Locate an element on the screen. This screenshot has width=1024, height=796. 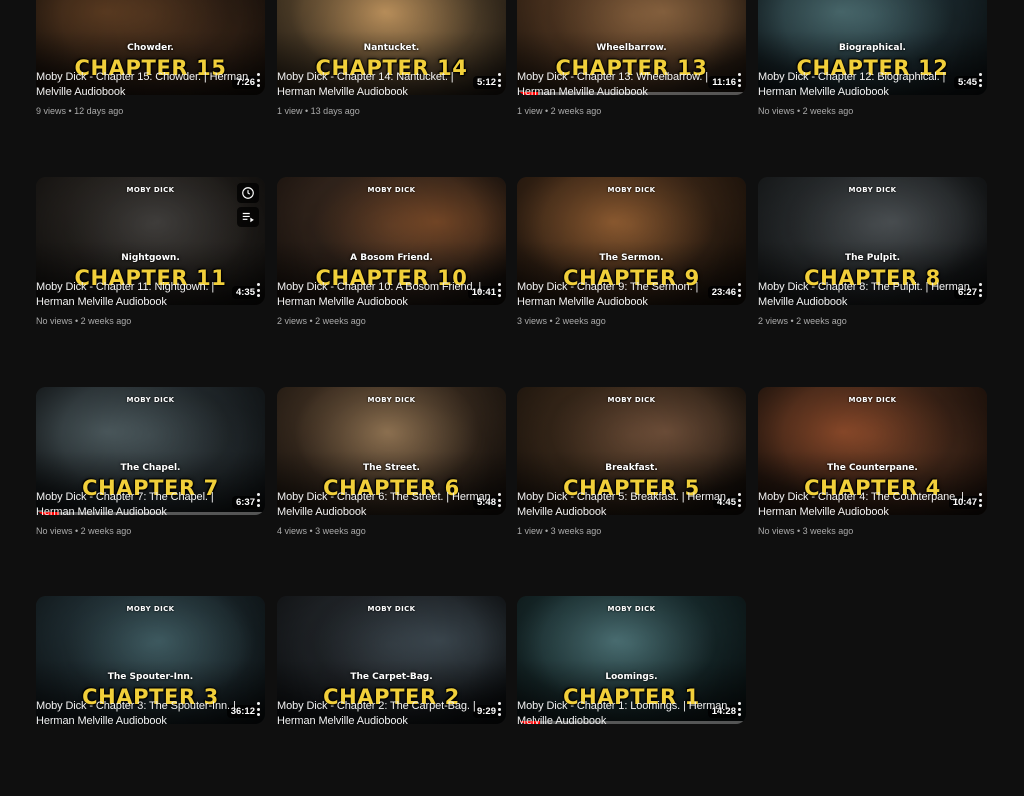
view-count: 3 views is located at coordinates (532, 321).